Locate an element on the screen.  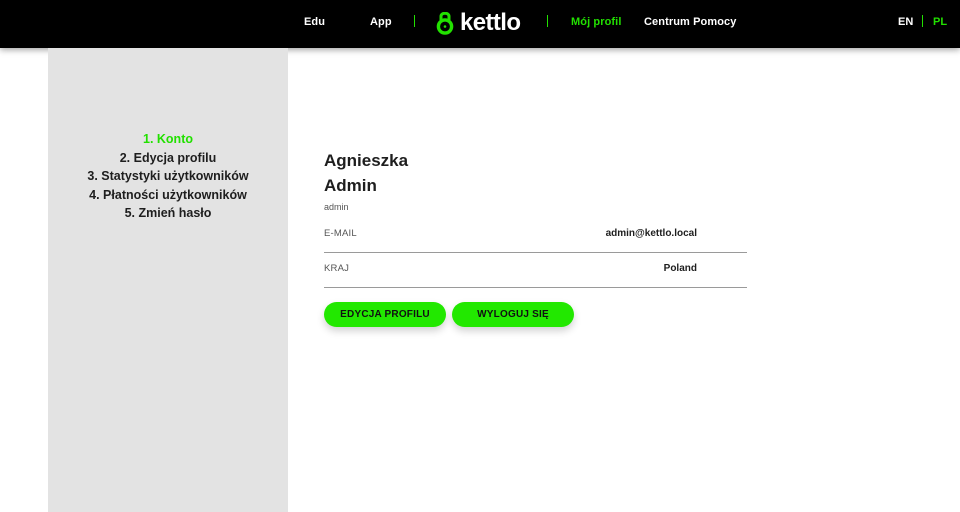
profile-username: admin is located at coordinates (336, 207).